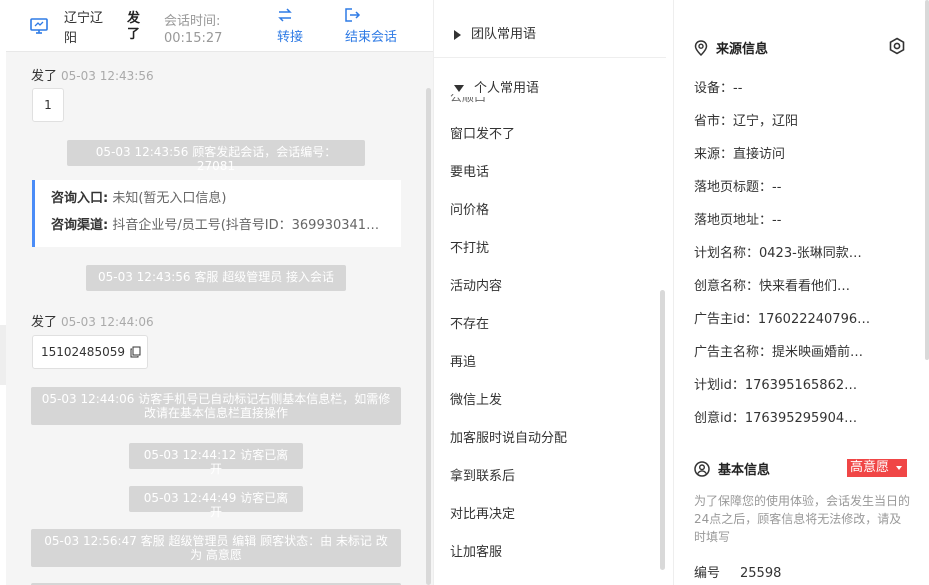 The width and height of the screenshot is (929, 585). I want to click on phrase-item: 加客服时说自动分配, so click(508, 436).